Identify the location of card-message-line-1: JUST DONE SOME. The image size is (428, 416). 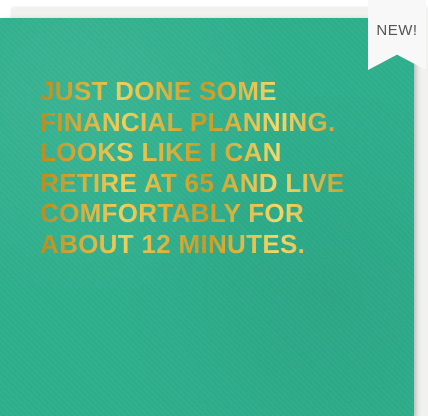
(158, 91).